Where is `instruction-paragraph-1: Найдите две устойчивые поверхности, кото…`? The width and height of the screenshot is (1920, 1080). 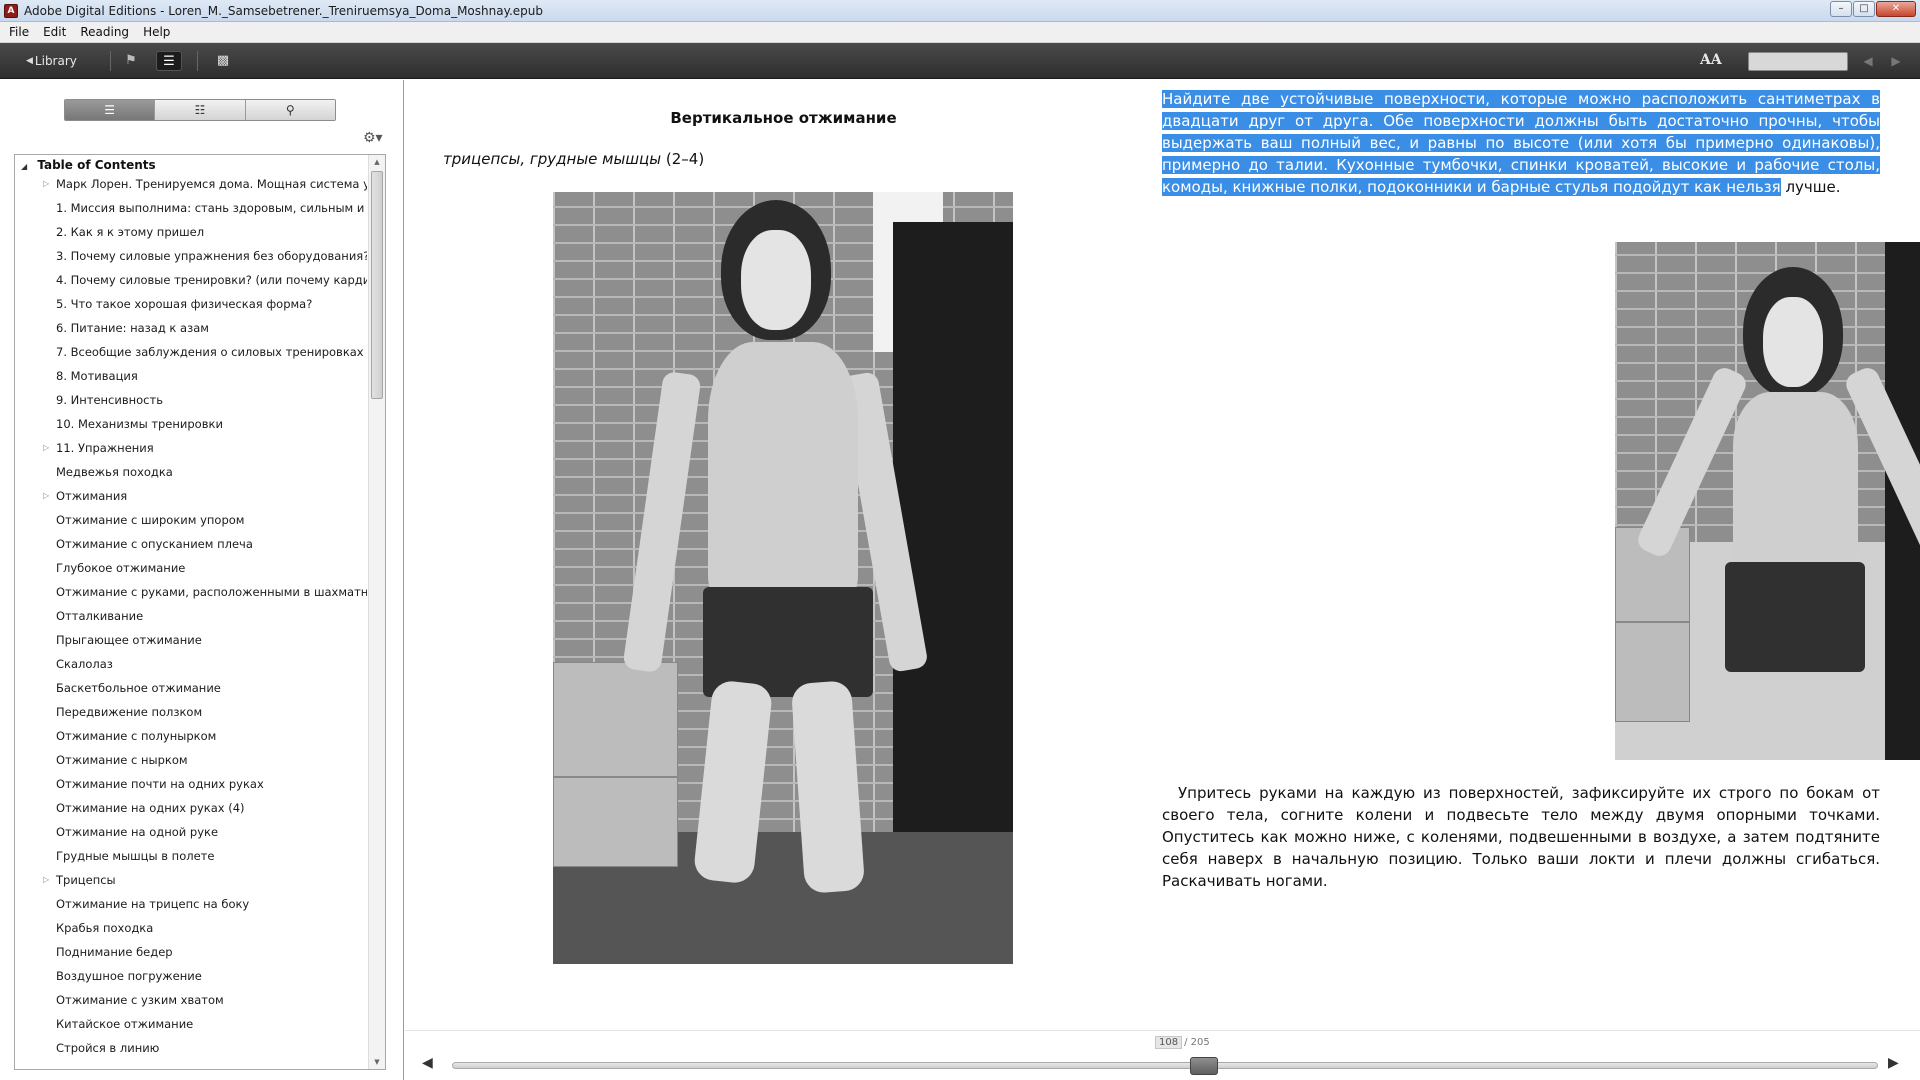 instruction-paragraph-1: Найдите две устойчивые поверхности, кото… is located at coordinates (1521, 143).